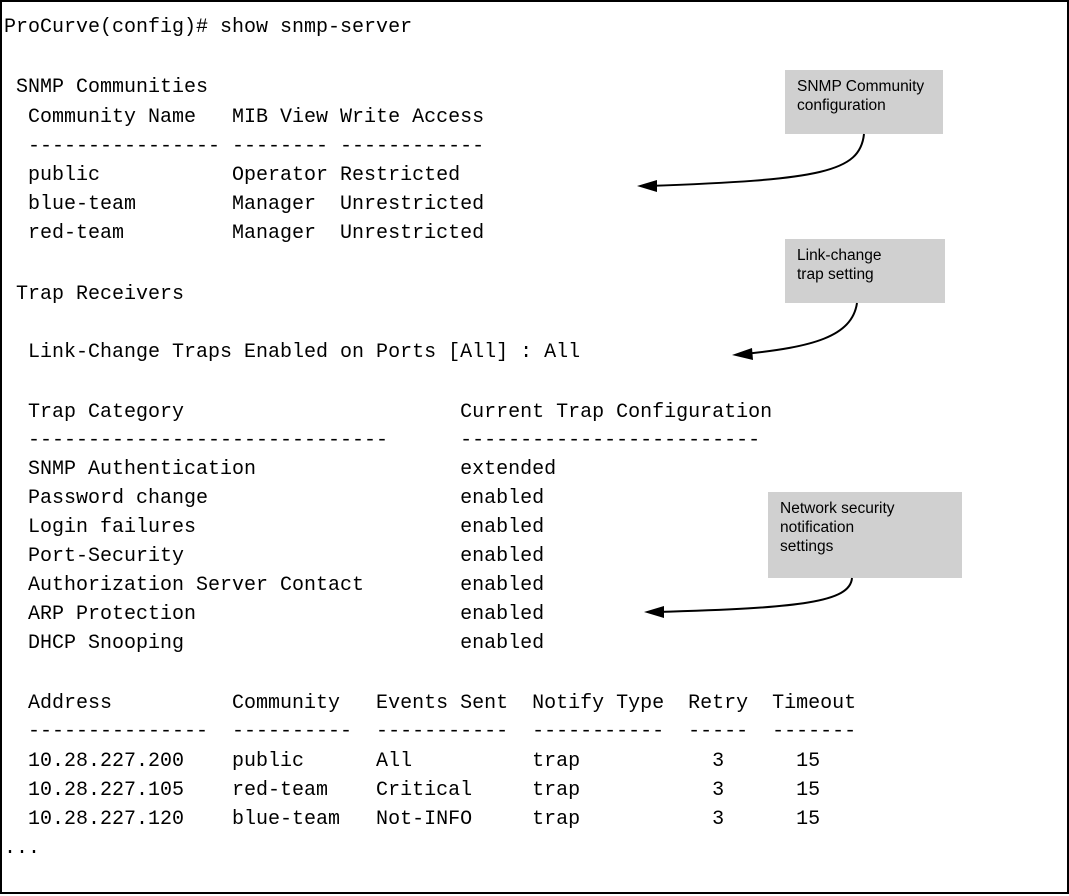 Image resolution: width=1069 pixels, height=896 pixels. Describe the element at coordinates (94, 294) in the screenshot. I see `trap-receivers-heading: Trap Receivers` at that location.